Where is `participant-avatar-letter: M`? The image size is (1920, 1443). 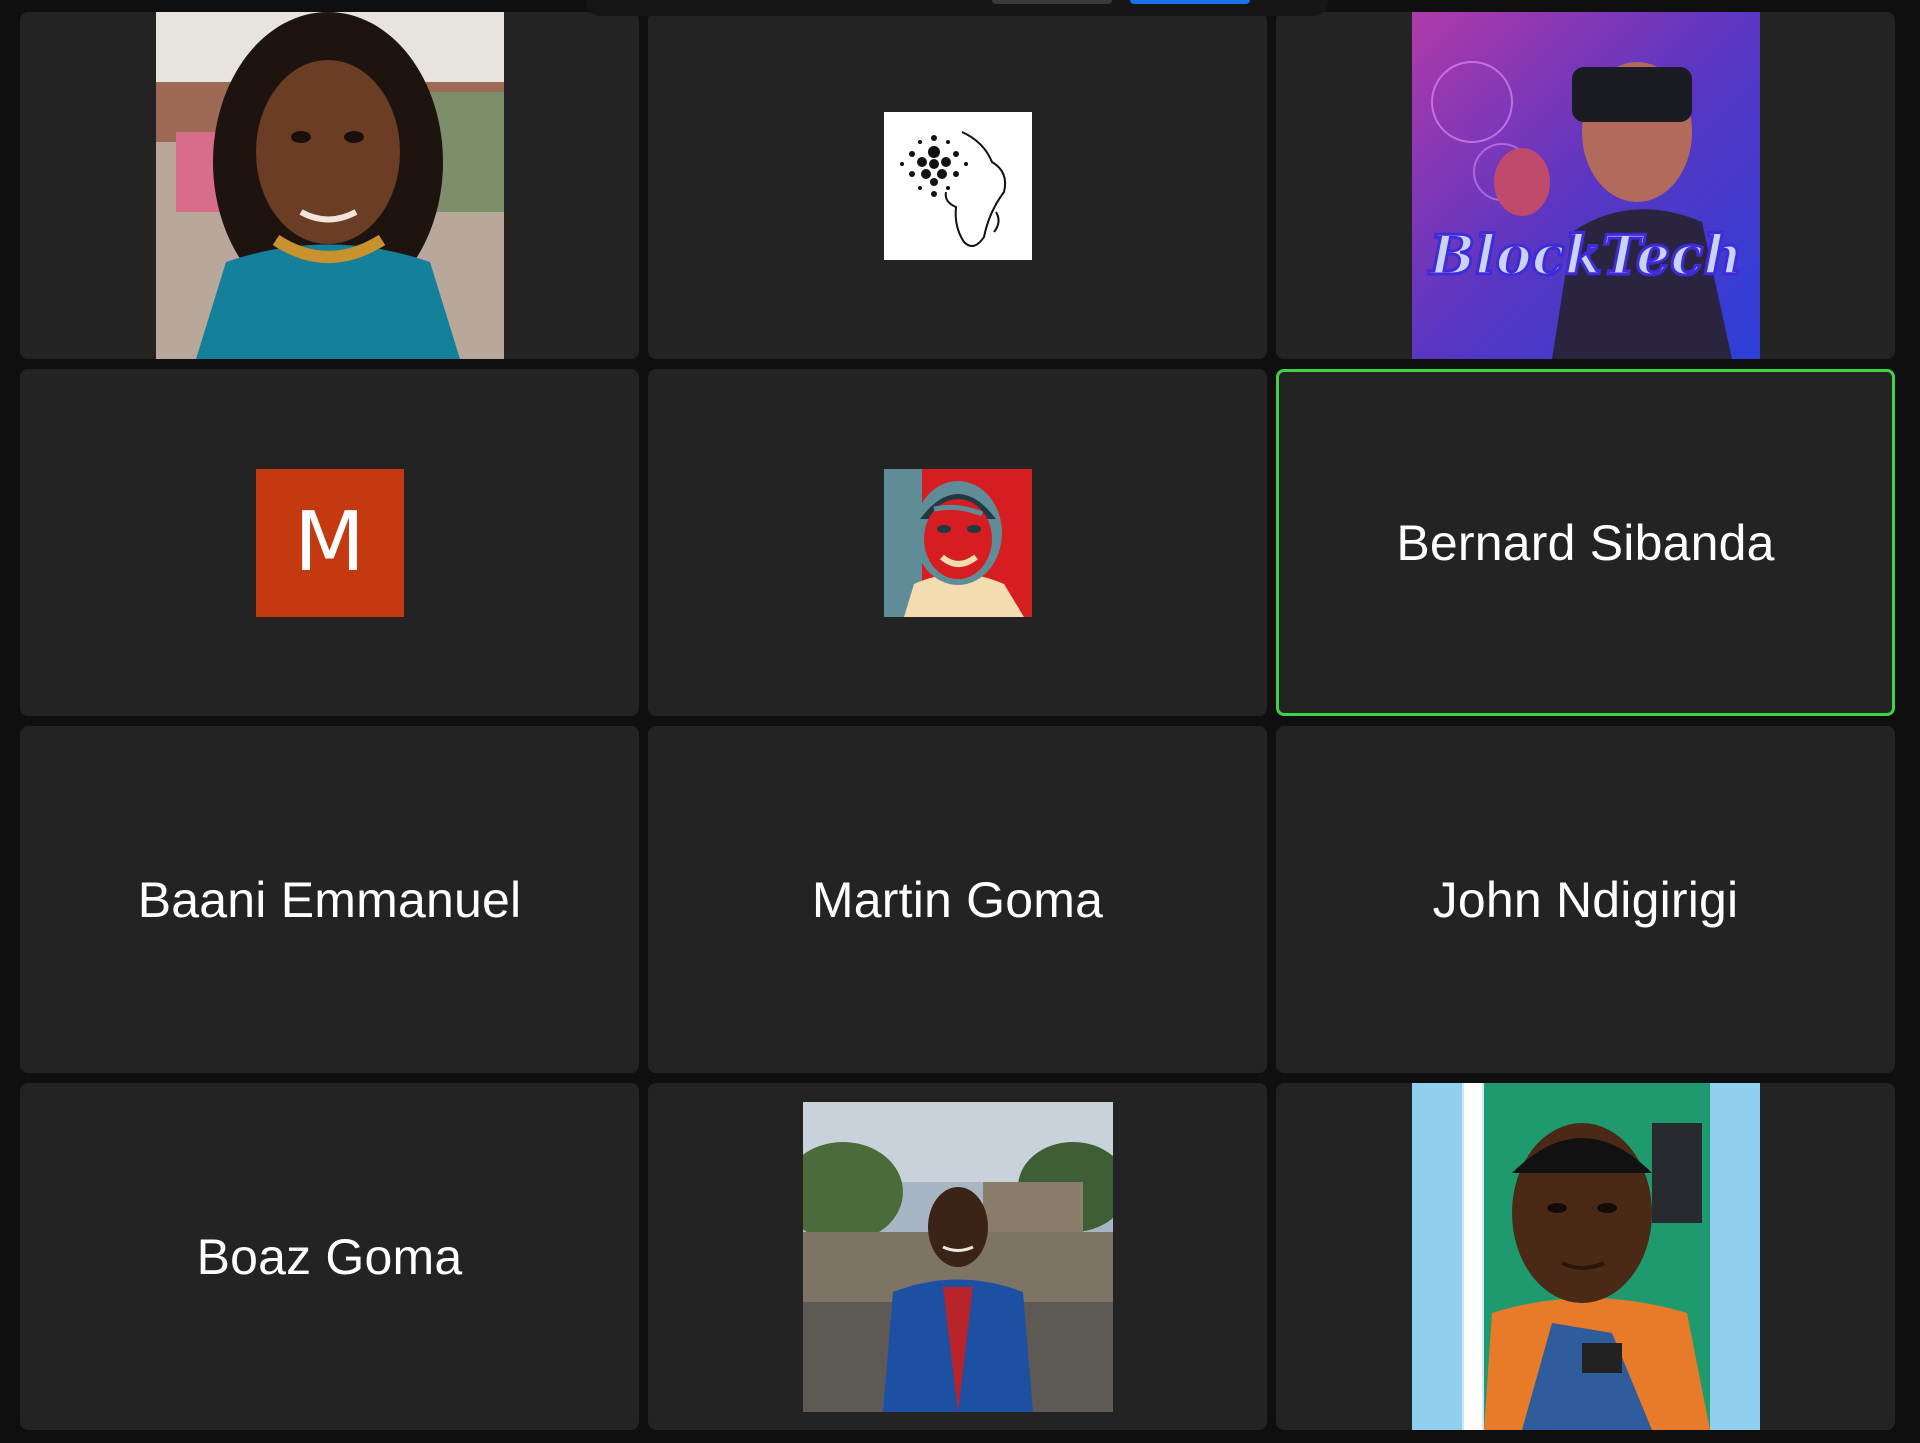 participant-avatar-letter: M is located at coordinates (329, 542).